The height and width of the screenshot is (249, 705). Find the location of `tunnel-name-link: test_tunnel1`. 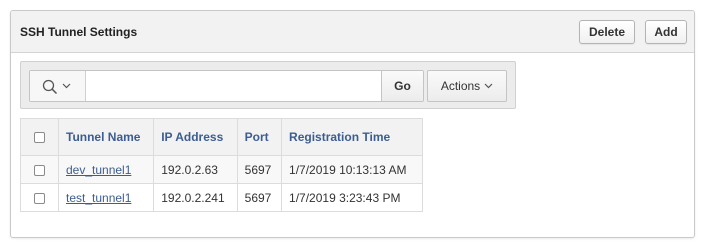

tunnel-name-link: test_tunnel1 is located at coordinates (98, 198).